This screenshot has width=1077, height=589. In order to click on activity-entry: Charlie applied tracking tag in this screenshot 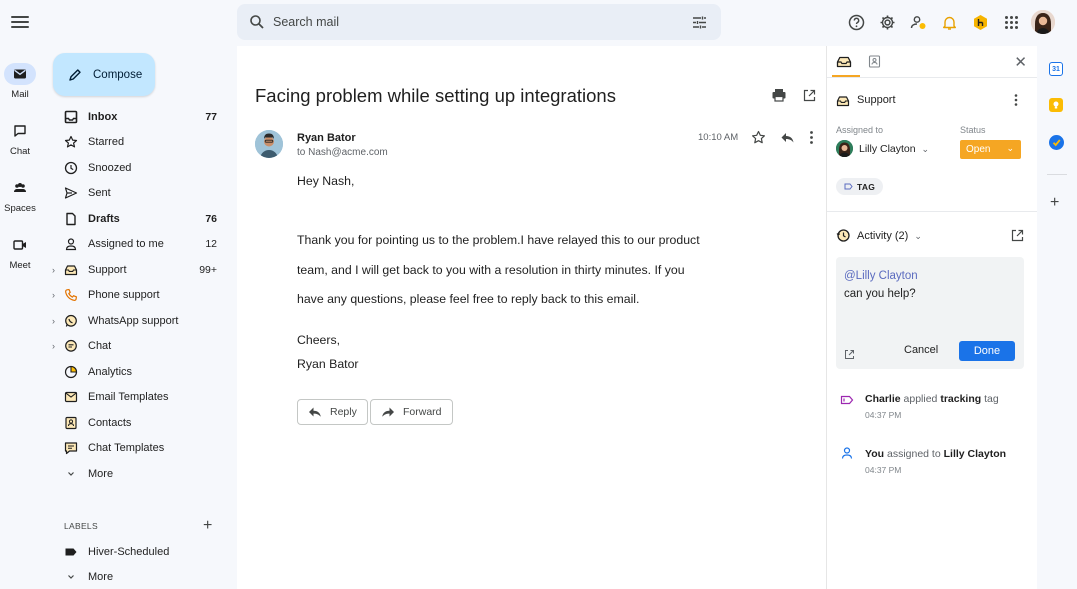, I will do `click(932, 399)`.